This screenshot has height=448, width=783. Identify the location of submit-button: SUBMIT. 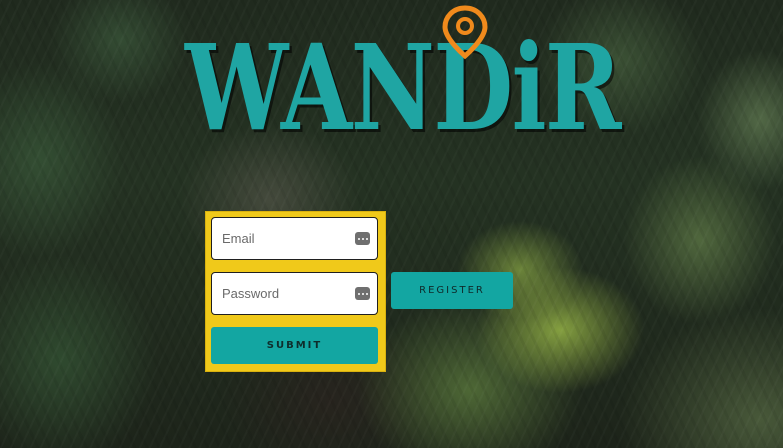
(294, 345).